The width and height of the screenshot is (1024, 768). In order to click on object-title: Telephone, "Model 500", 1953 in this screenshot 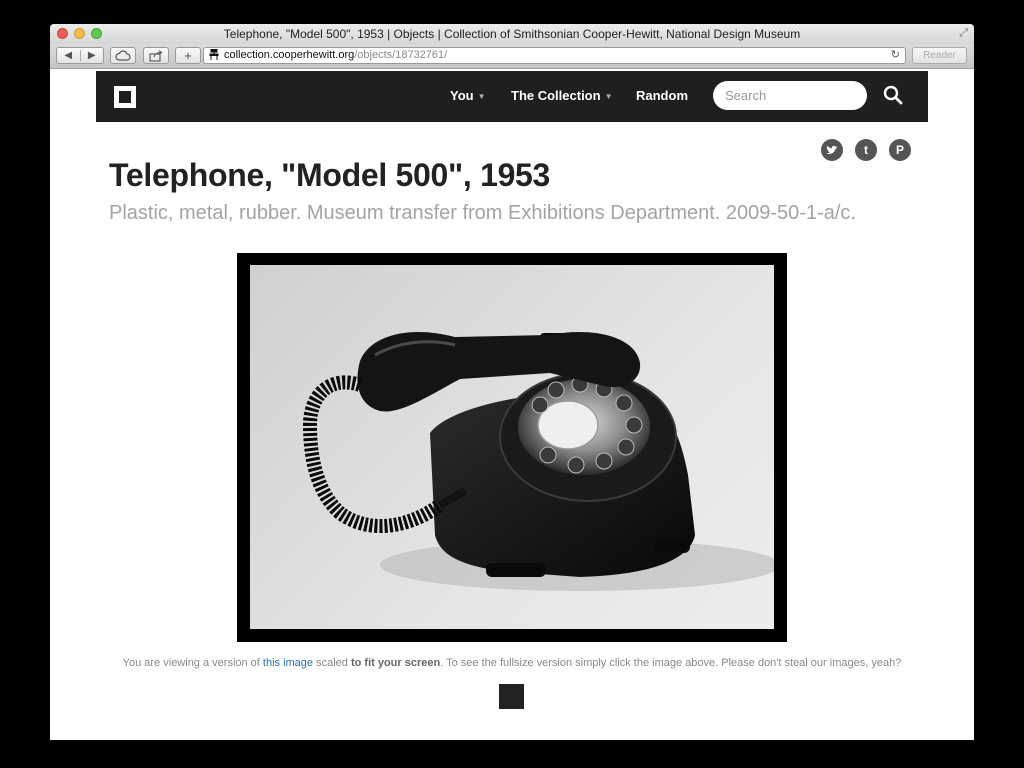, I will do `click(330, 175)`.